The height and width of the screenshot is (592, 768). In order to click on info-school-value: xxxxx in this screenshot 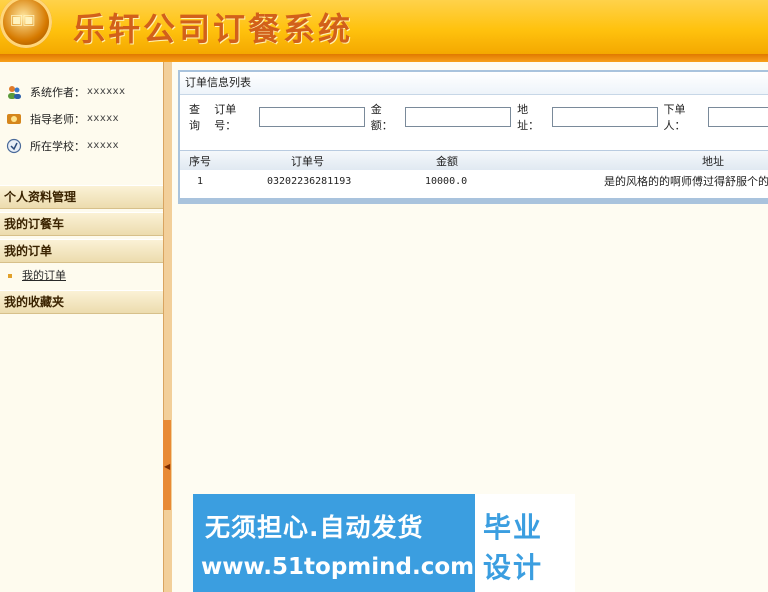, I will do `click(103, 145)`.